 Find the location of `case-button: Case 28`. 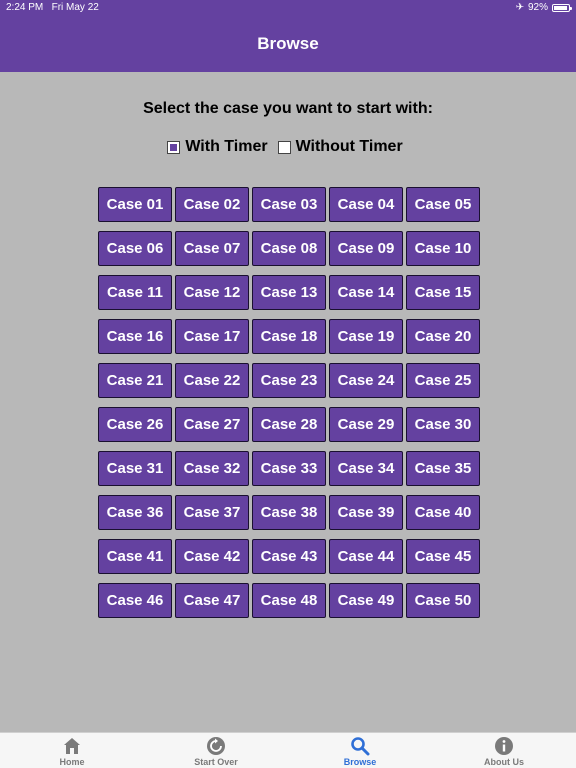

case-button: Case 28 is located at coordinates (289, 424).